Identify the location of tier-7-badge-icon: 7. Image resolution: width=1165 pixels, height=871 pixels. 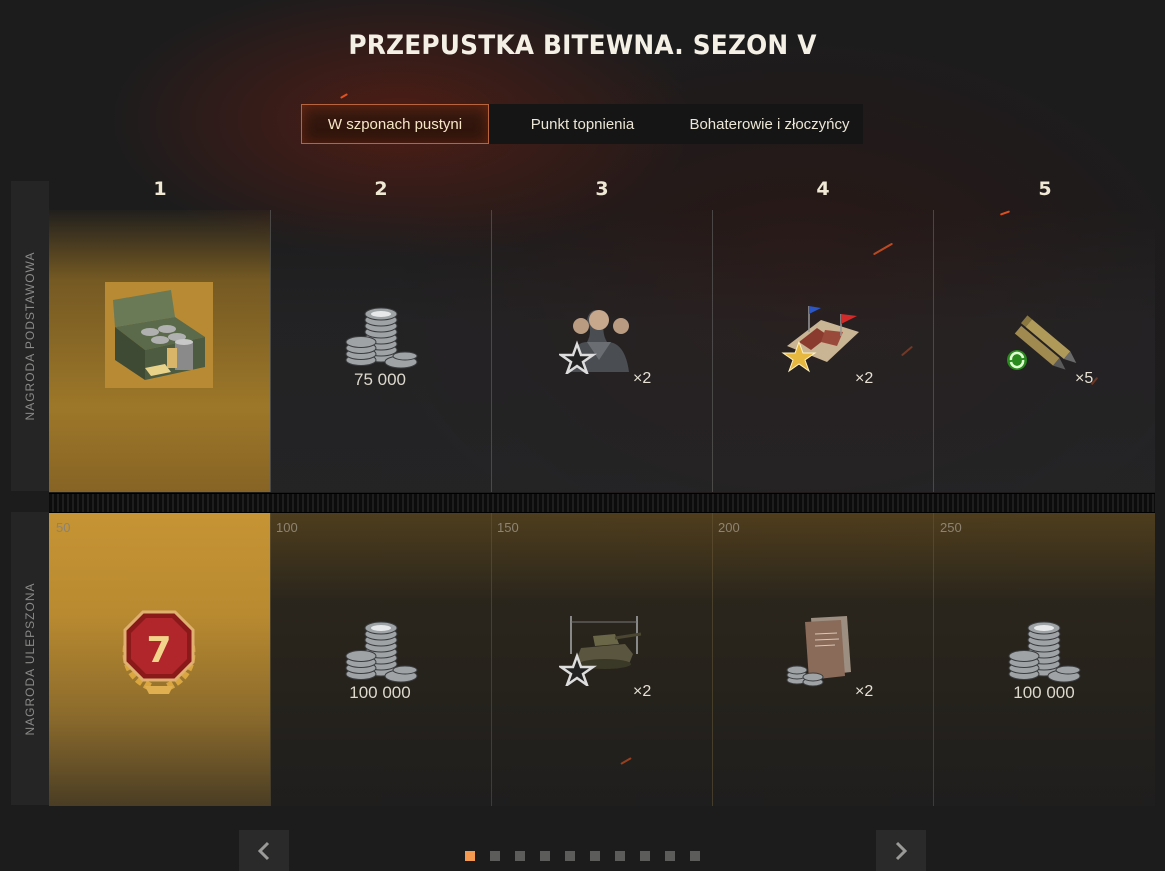
(159, 652).